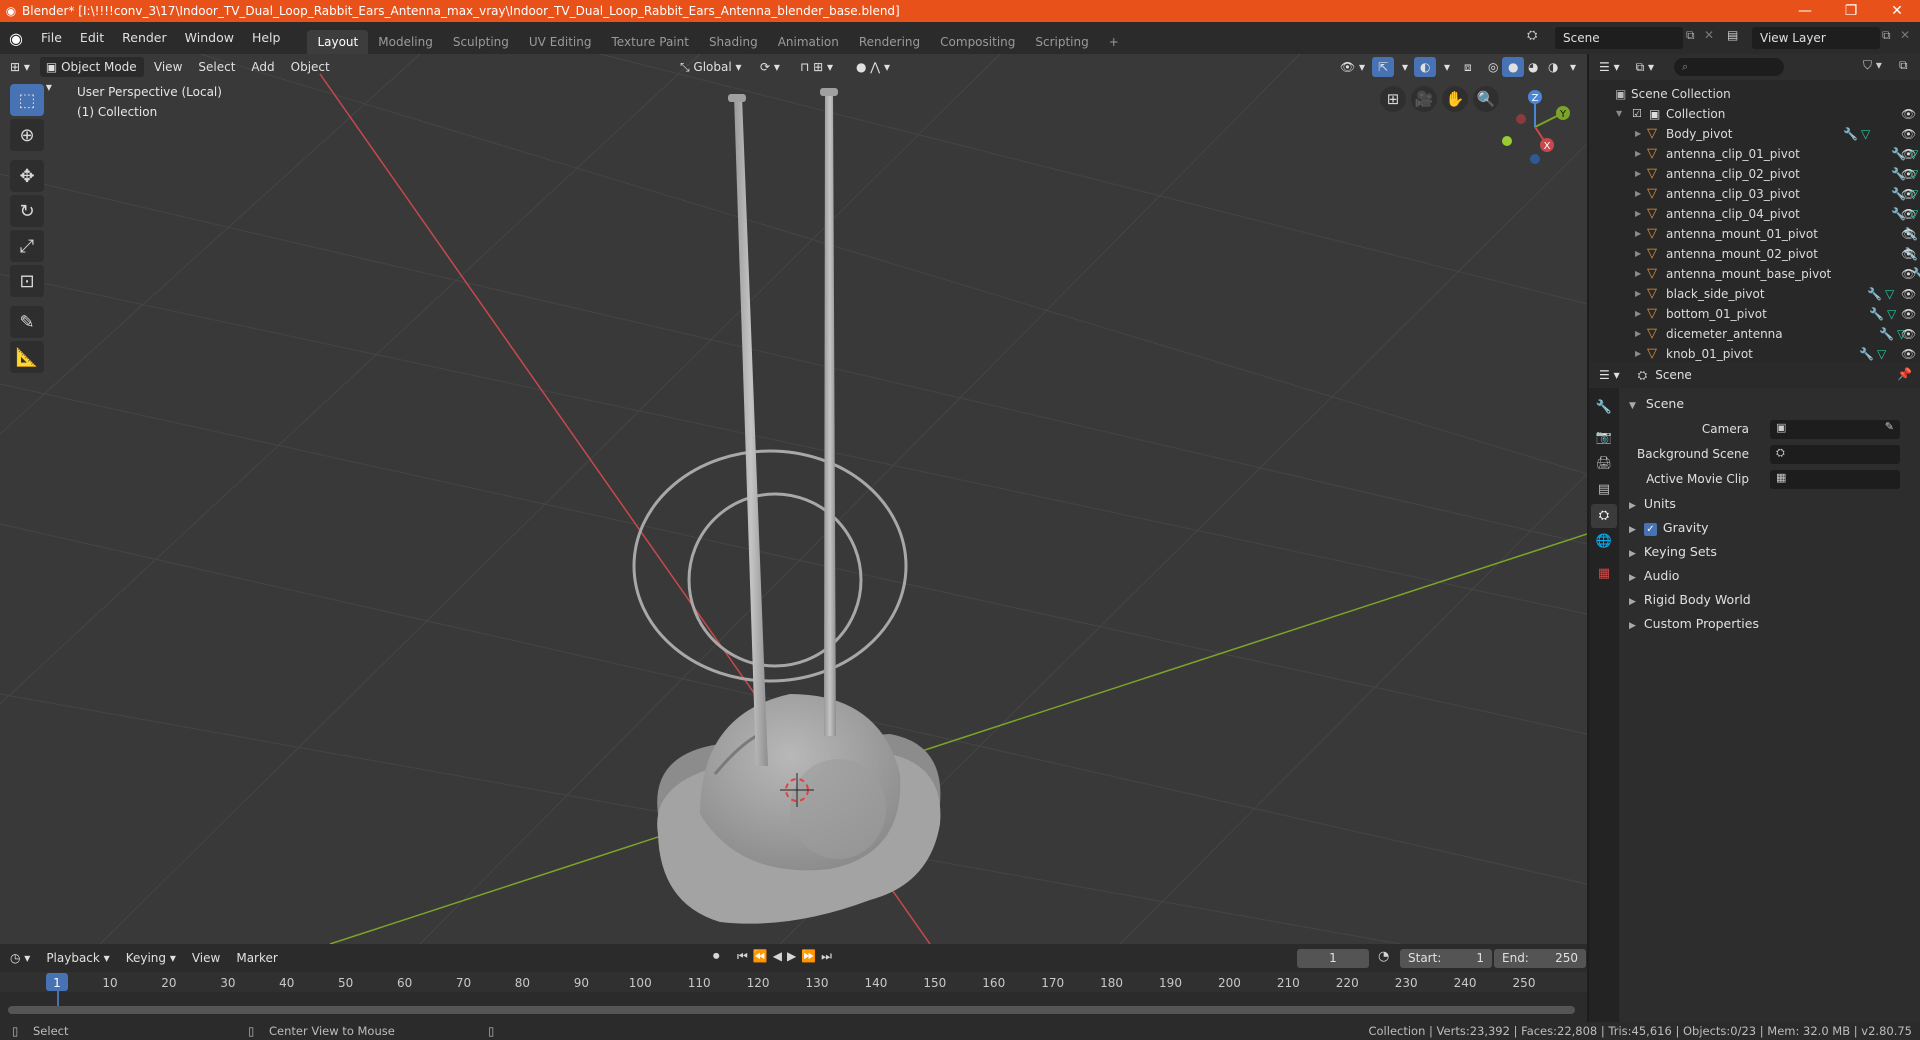 The image size is (1920, 1040). What do you see at coordinates (1455, 99) in the screenshot?
I see `pan-view-icon: ✋` at bounding box center [1455, 99].